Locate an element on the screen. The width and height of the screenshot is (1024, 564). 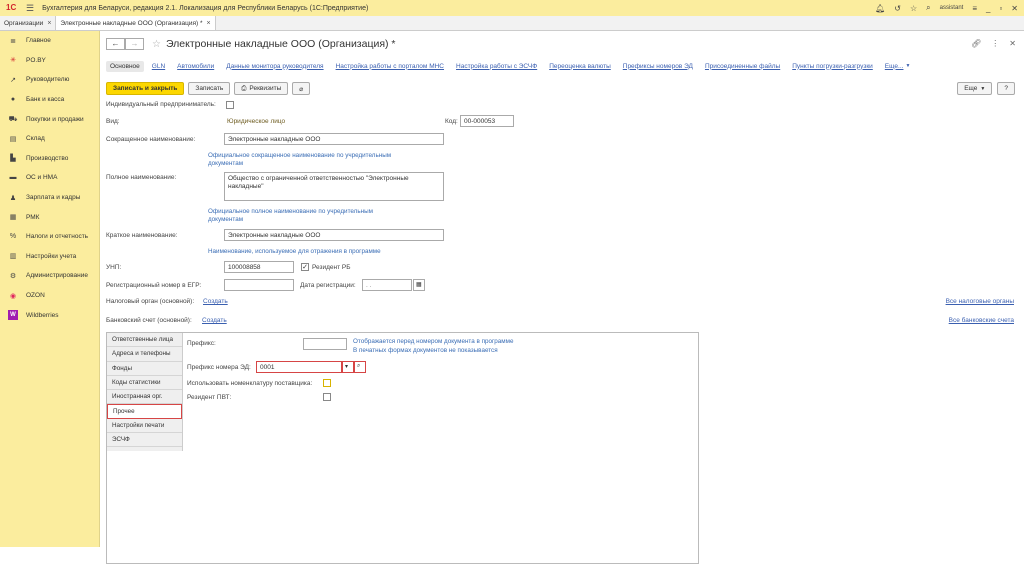
dropdown-icon: ▼ is located at coordinates (907, 66).